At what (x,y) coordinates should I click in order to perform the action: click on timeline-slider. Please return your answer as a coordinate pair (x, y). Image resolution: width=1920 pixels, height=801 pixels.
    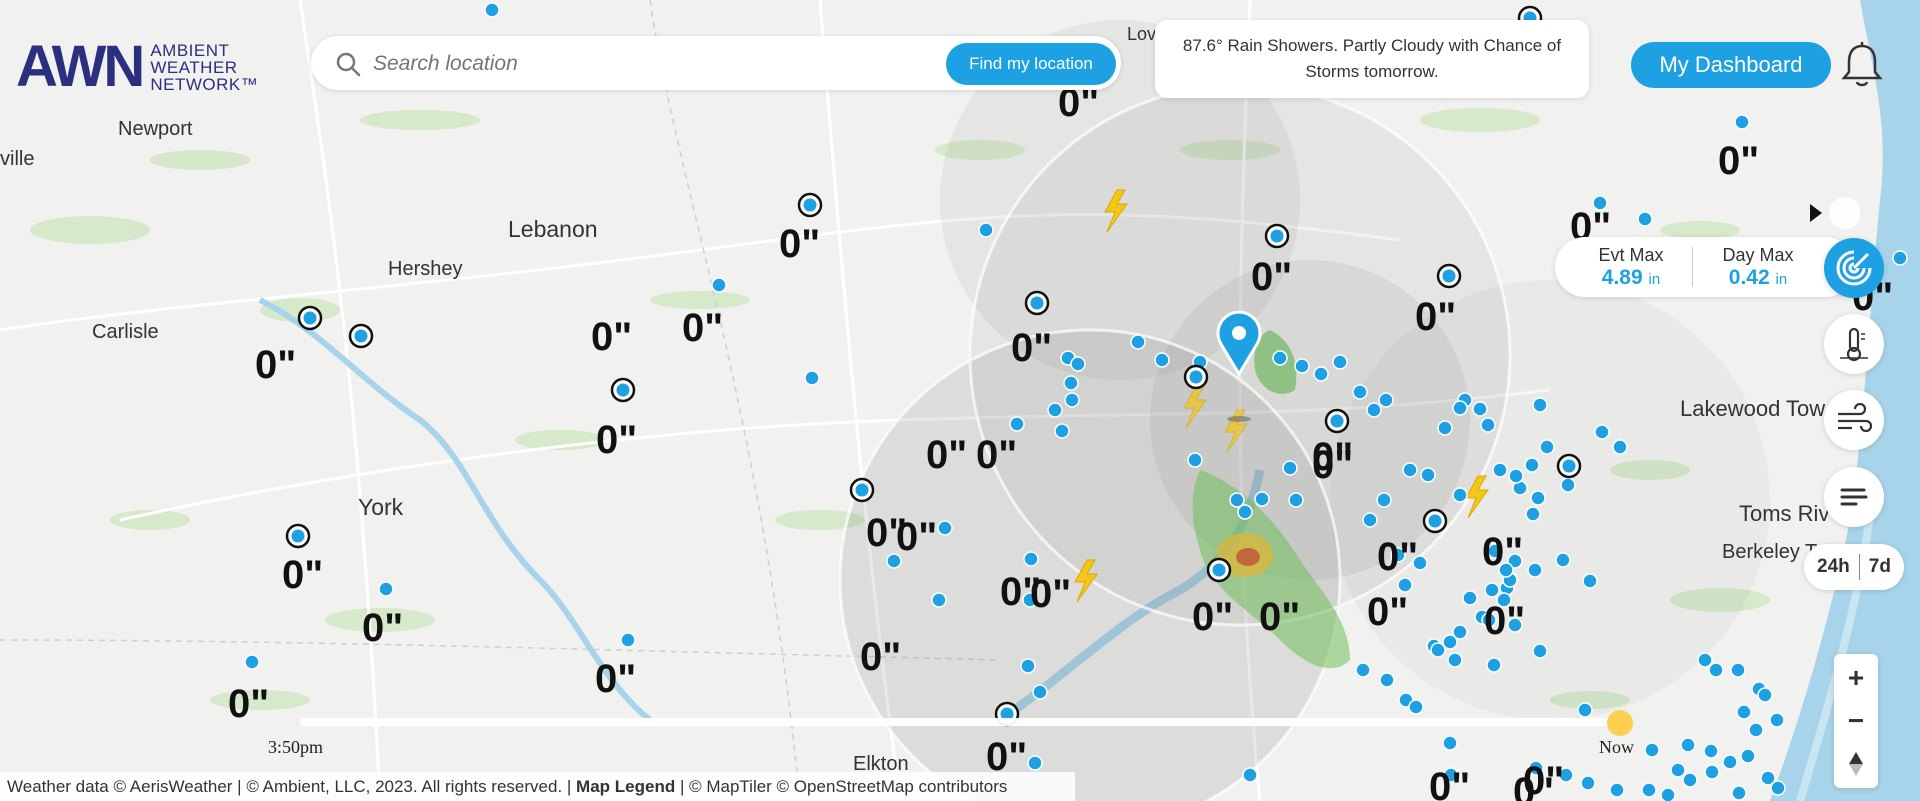
    Looking at the image, I should click on (960, 722).